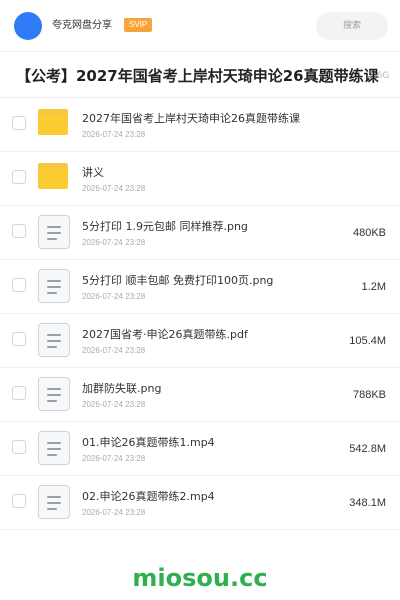  Describe the element at coordinates (82, 25) in the screenshot. I see `username: 夸克网盘分享` at that location.